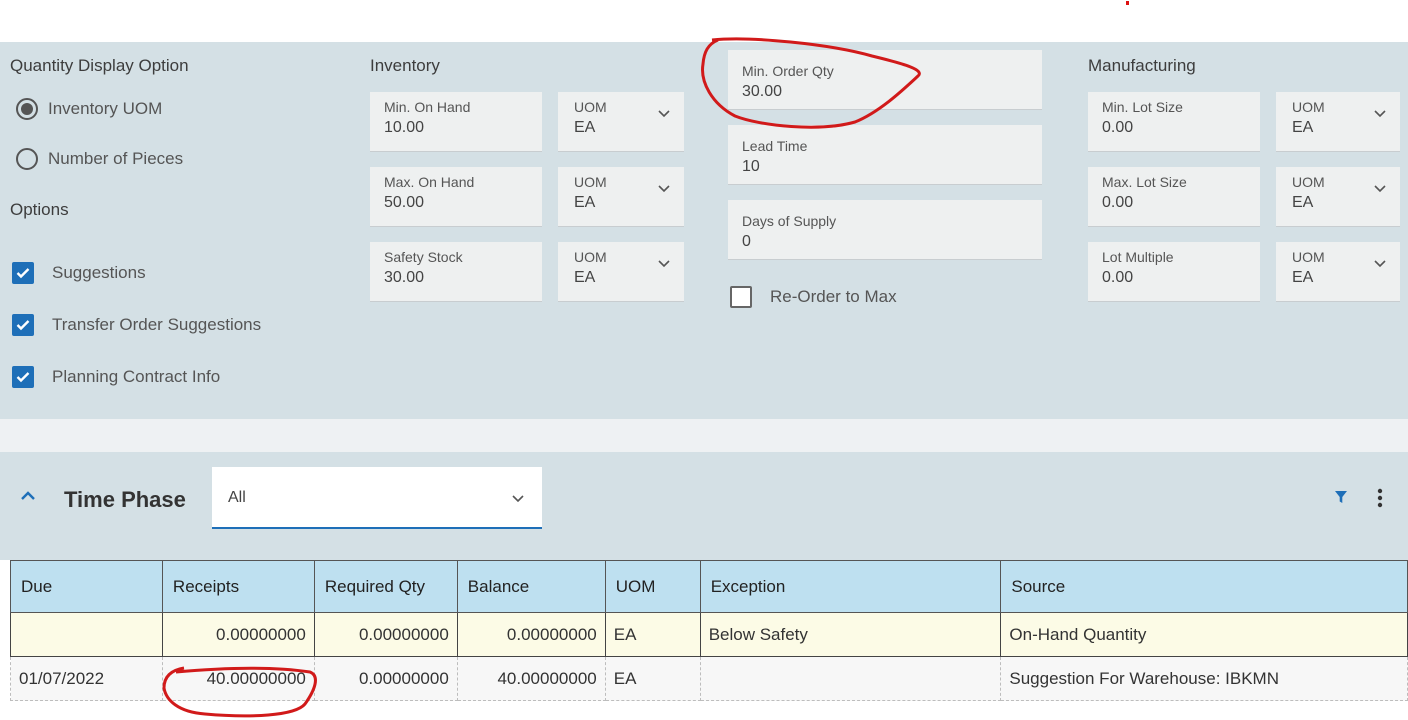 This screenshot has height=720, width=1408. Describe the element at coordinates (136, 376) in the screenshot. I see `option-label: Planning Contract Info` at that location.